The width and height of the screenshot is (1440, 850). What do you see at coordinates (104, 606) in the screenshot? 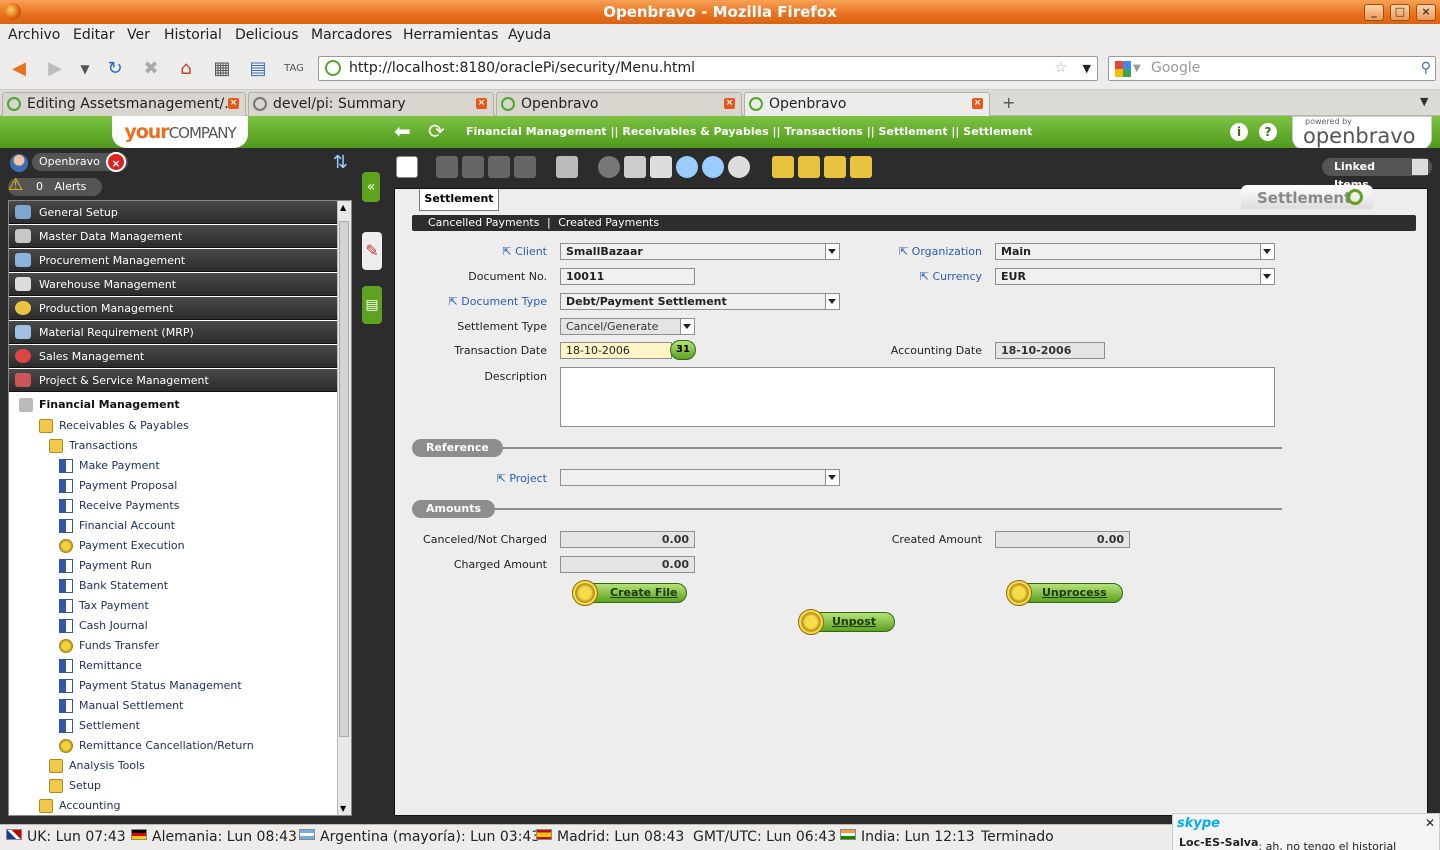
I see `menu-item: Tax Payment` at bounding box center [104, 606].